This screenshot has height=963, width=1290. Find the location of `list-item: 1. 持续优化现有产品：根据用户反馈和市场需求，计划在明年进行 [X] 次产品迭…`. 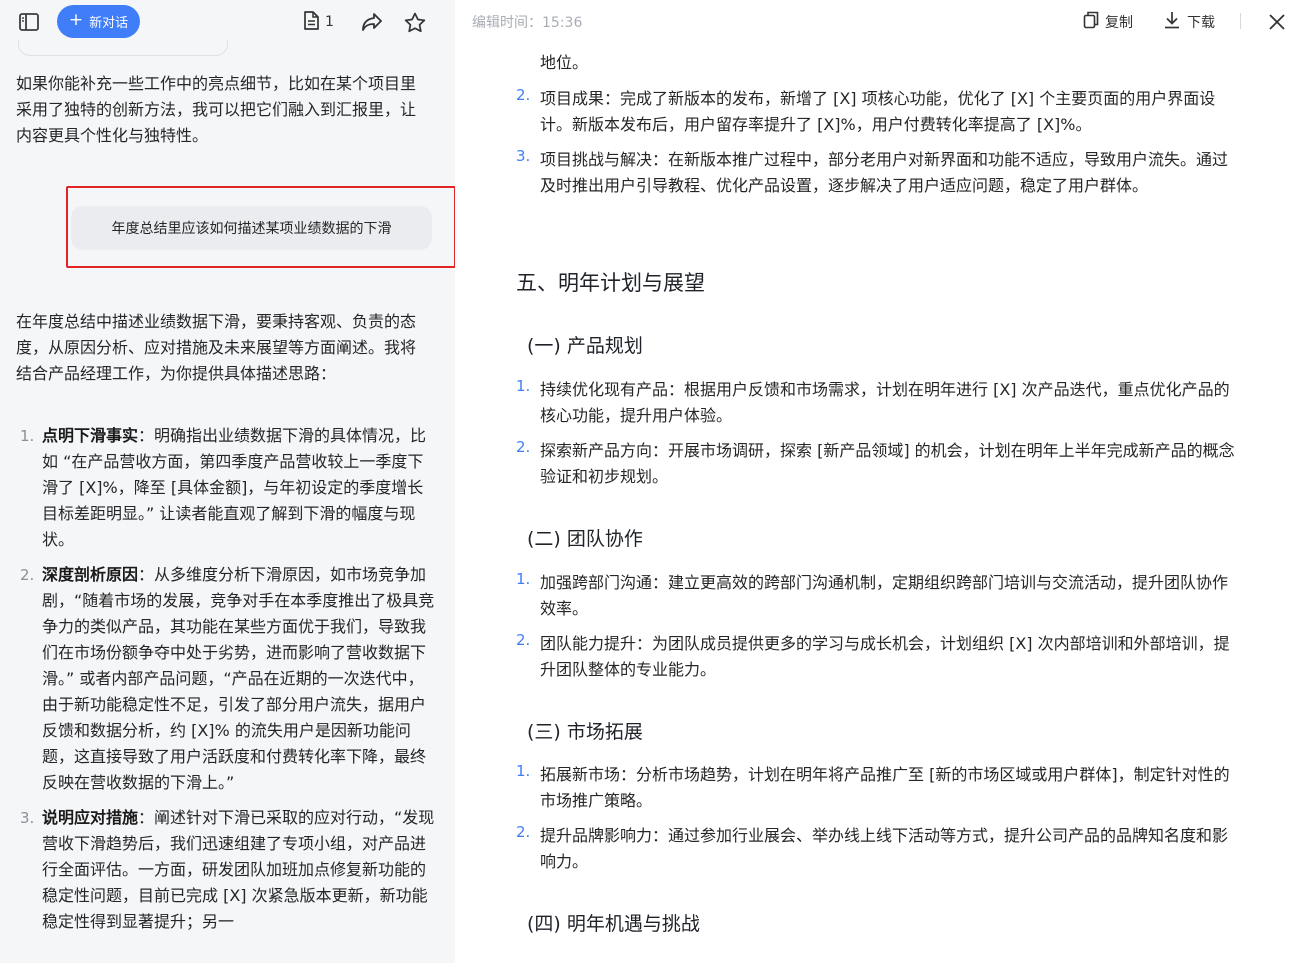

list-item: 1. 持续优化现有产品：根据用户反馈和市场需求，计划在明年进行 [X] 次产品迭… is located at coordinates (878, 403).